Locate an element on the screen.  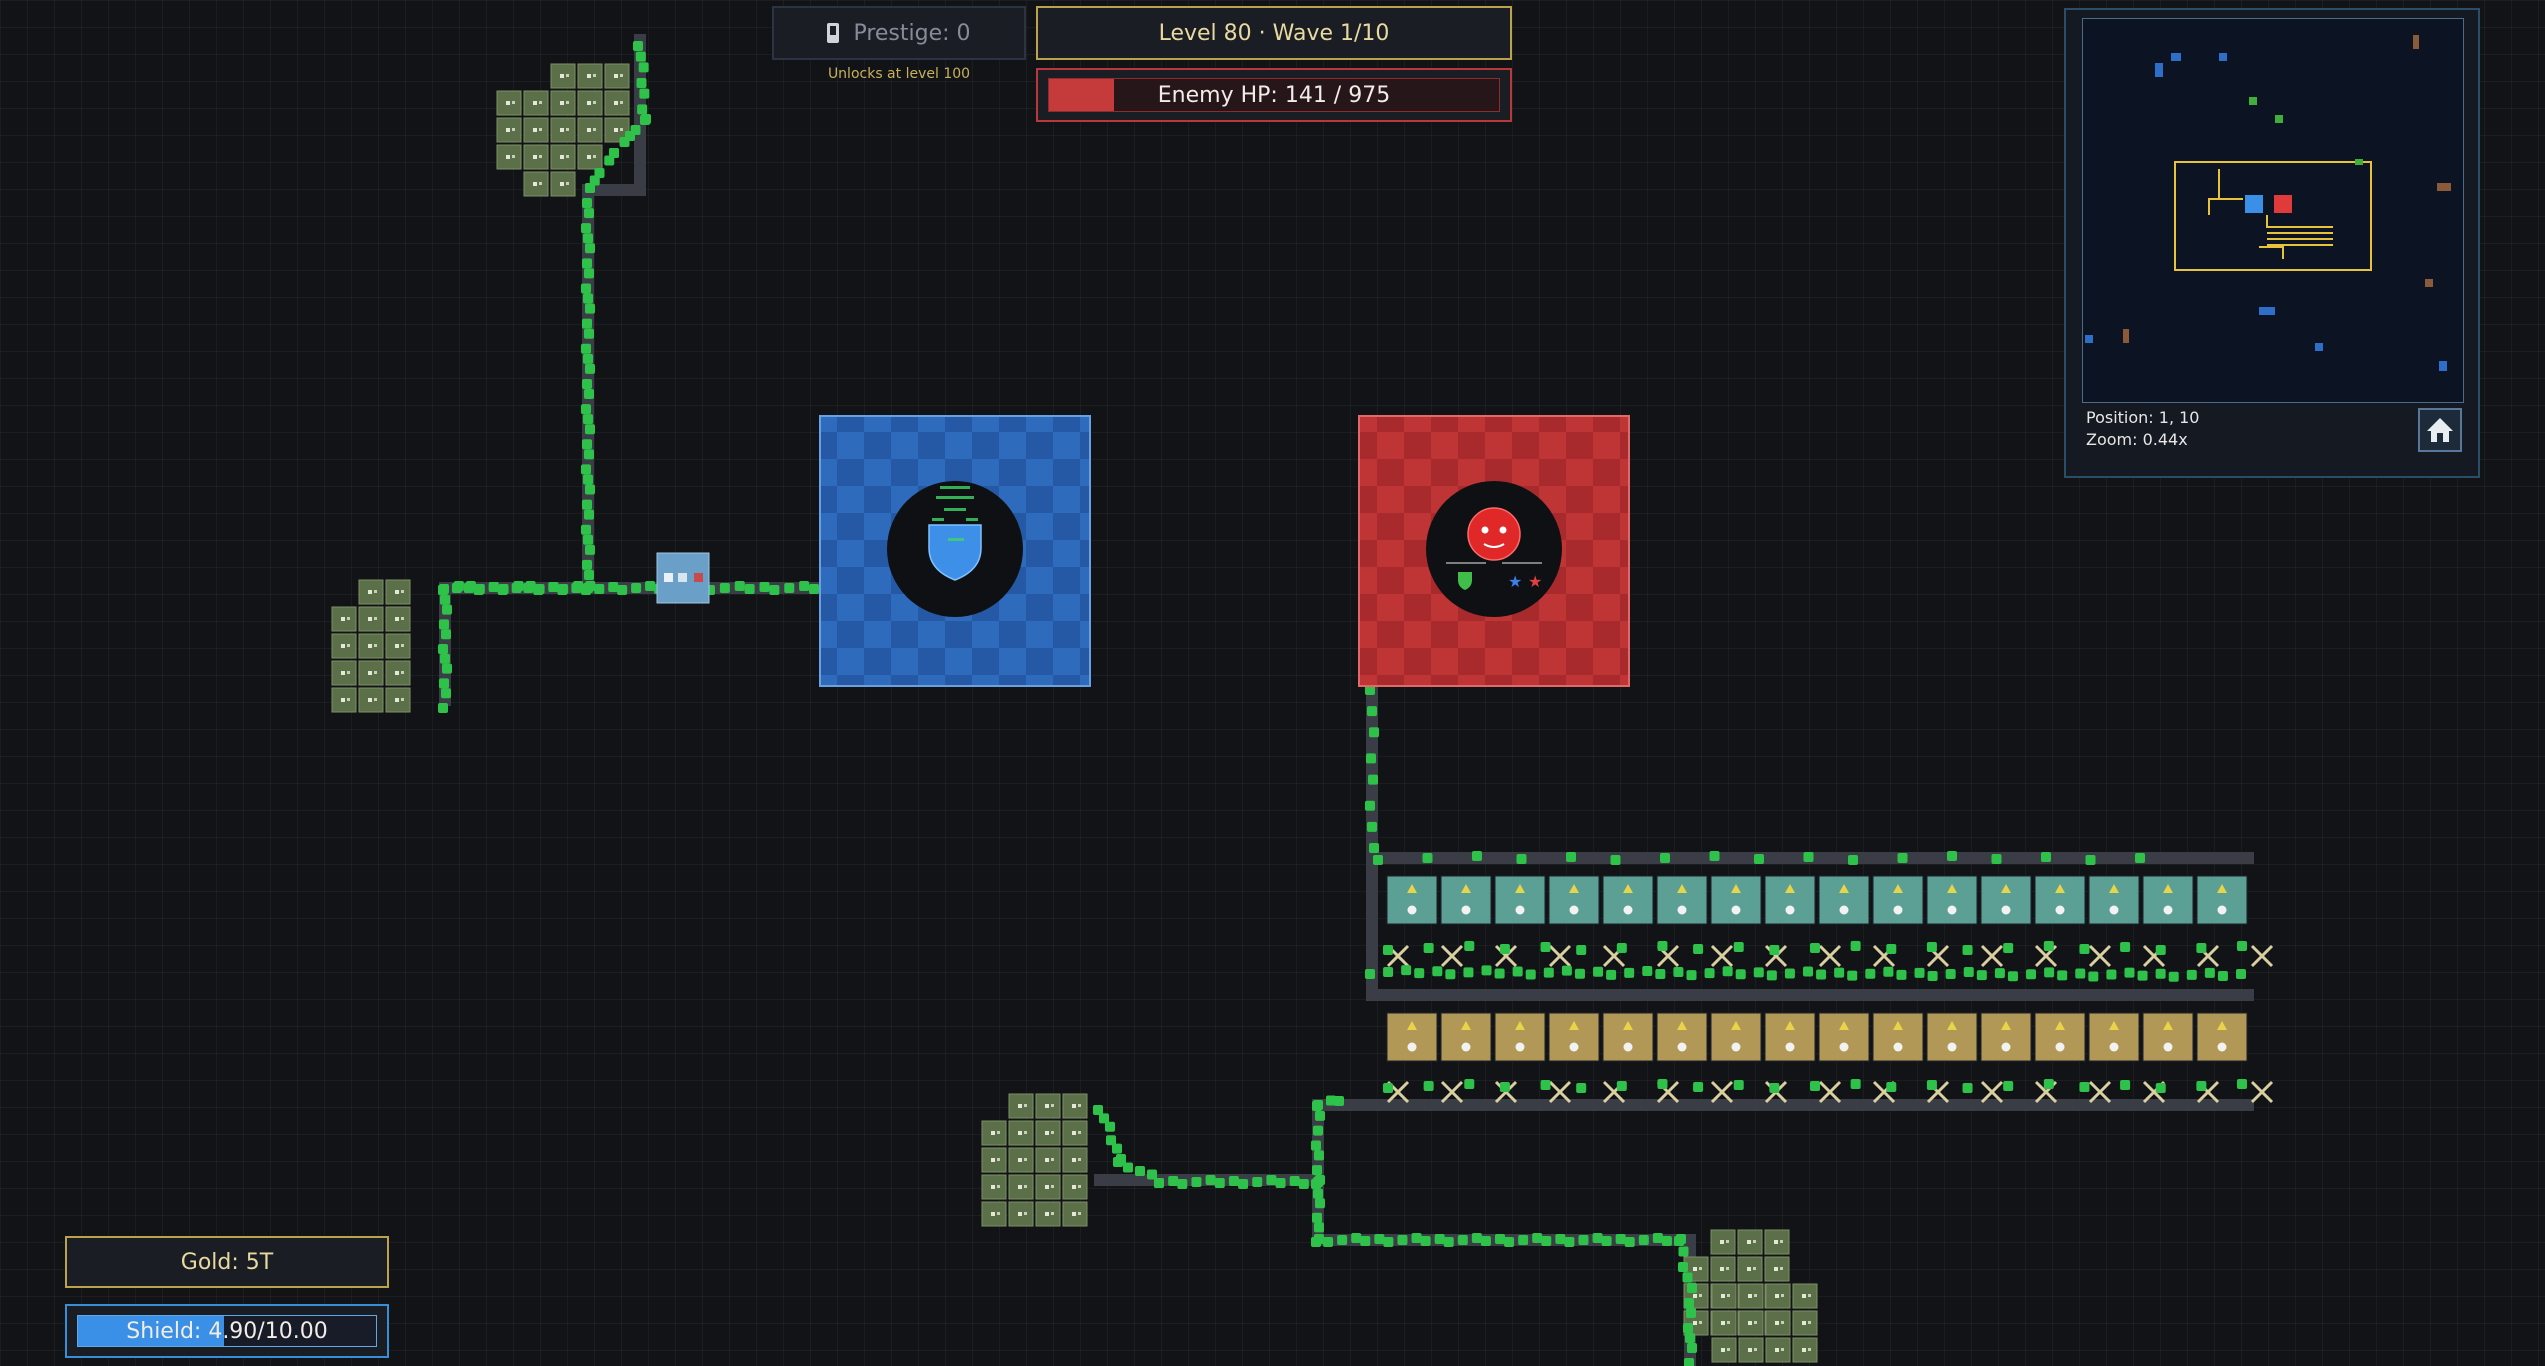
enemy-base: ★ ★ is located at coordinates (1494, 551).